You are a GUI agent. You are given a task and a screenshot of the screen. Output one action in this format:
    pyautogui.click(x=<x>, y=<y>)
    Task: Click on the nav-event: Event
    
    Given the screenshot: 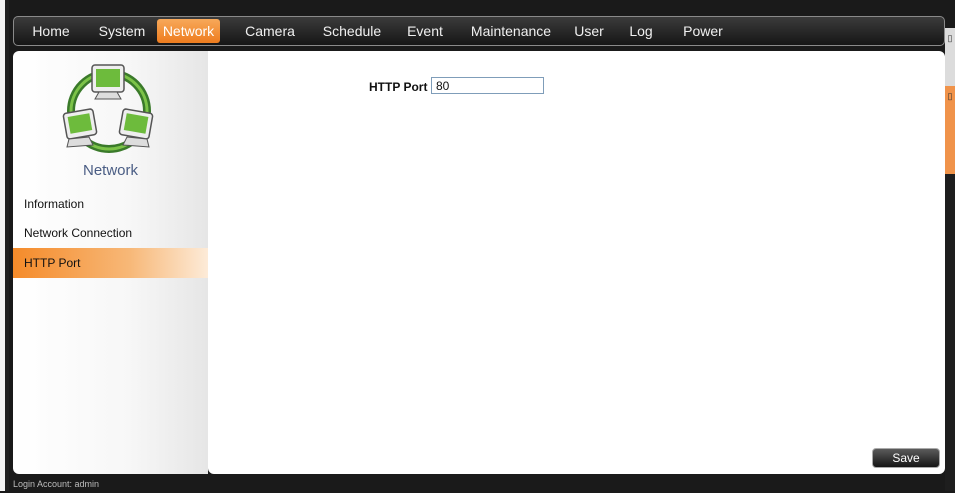 What is the action you would take?
    pyautogui.click(x=425, y=31)
    